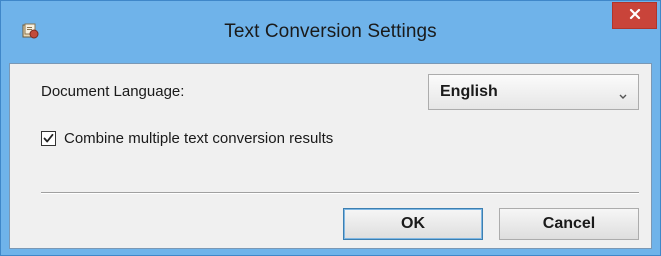 The height and width of the screenshot is (256, 661). I want to click on window-title: Text Conversion Settings, so click(330, 31).